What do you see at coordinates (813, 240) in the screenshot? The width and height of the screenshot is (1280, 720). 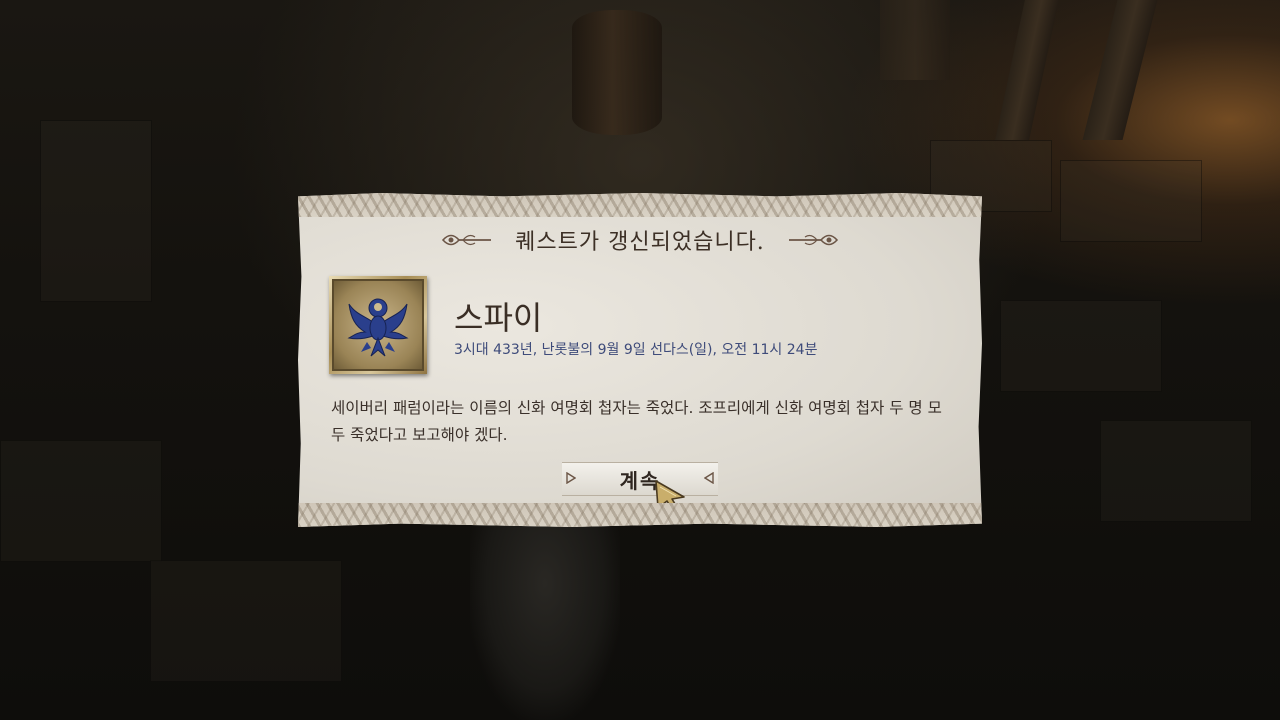 I see `flourish-right-icon` at bounding box center [813, 240].